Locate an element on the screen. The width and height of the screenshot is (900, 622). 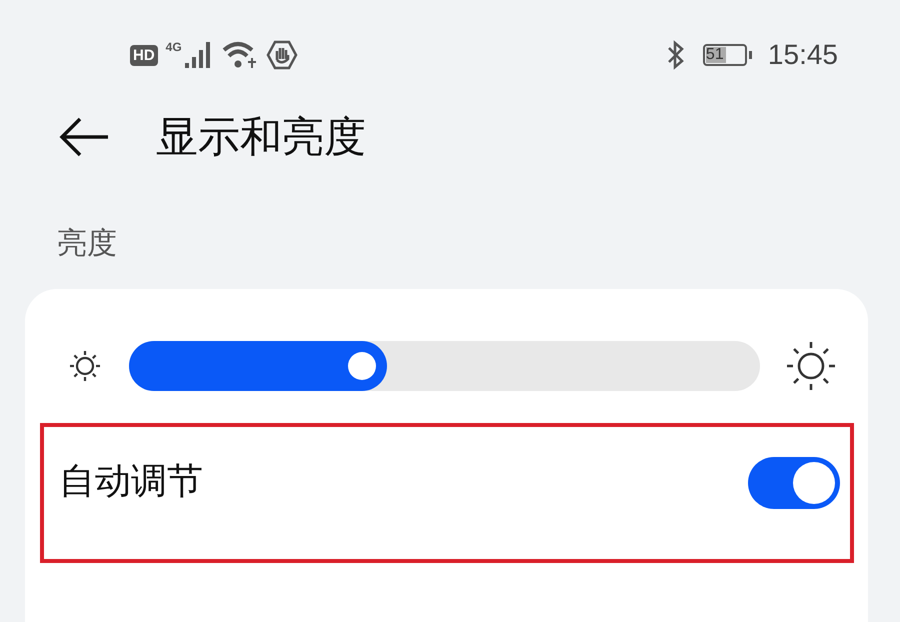
clock: 15:45 is located at coordinates (803, 55).